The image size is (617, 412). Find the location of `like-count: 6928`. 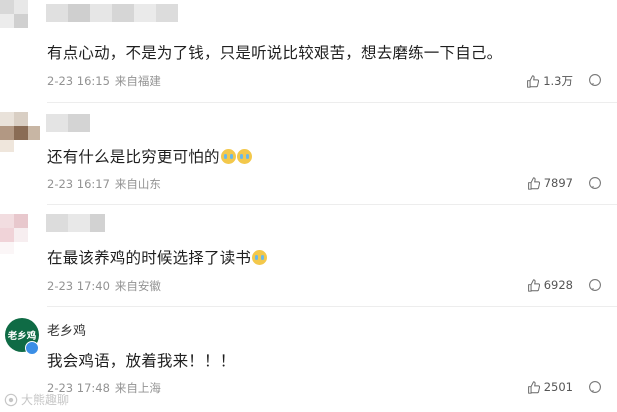

like-count: 6928 is located at coordinates (558, 285).